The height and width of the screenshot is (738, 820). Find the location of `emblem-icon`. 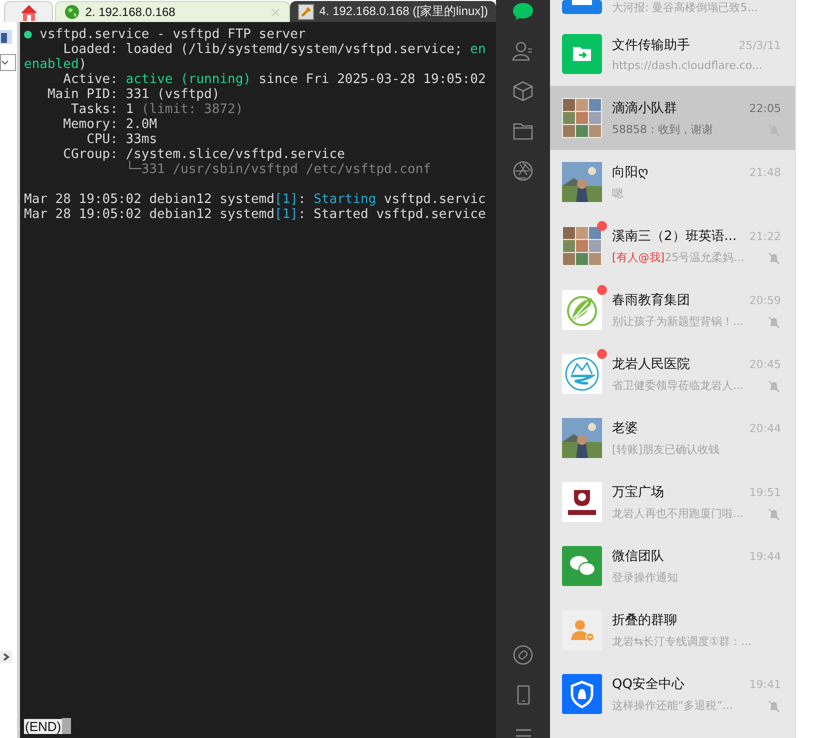

emblem-icon is located at coordinates (582, 374).